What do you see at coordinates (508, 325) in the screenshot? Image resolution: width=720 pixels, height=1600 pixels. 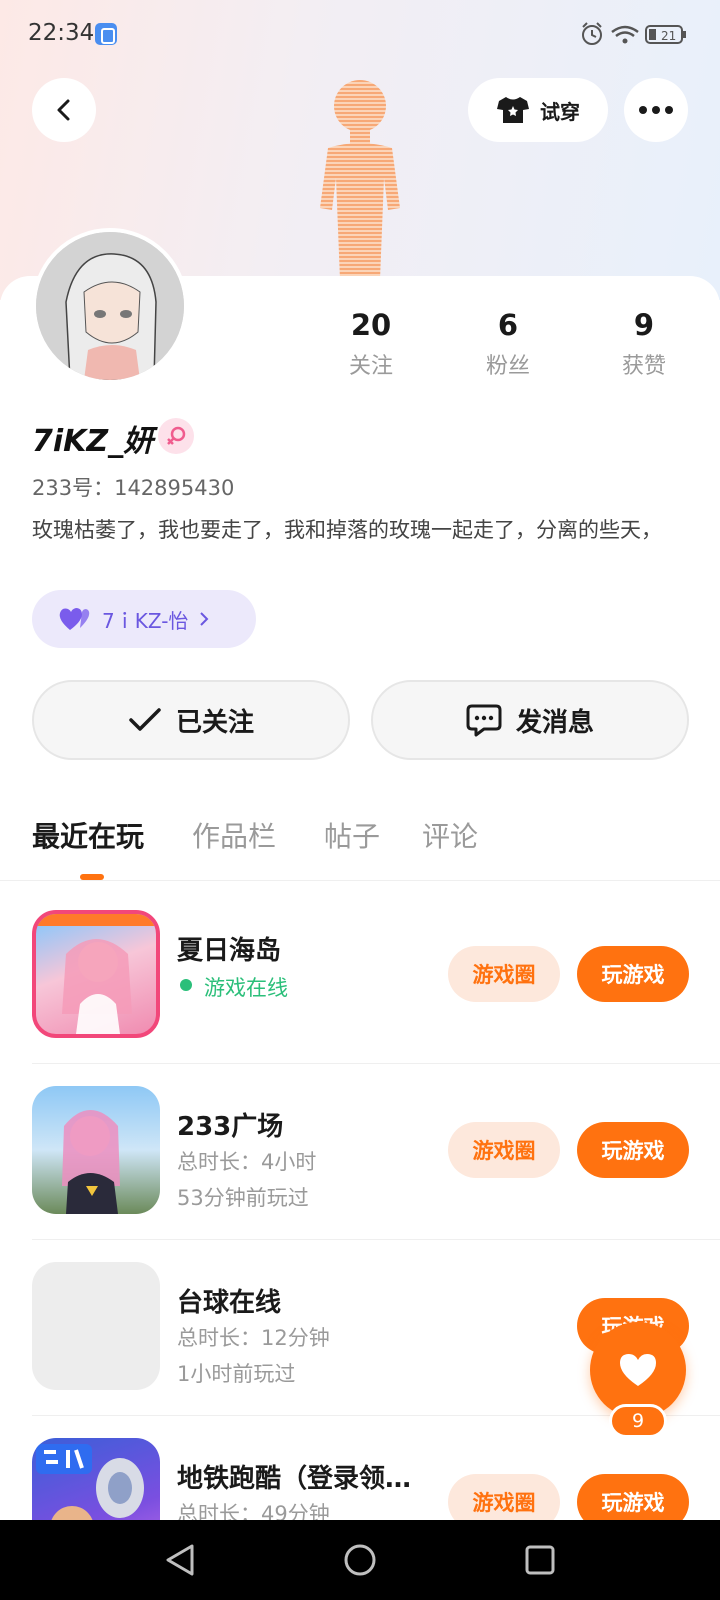 I see `stat-fans-value: 6` at bounding box center [508, 325].